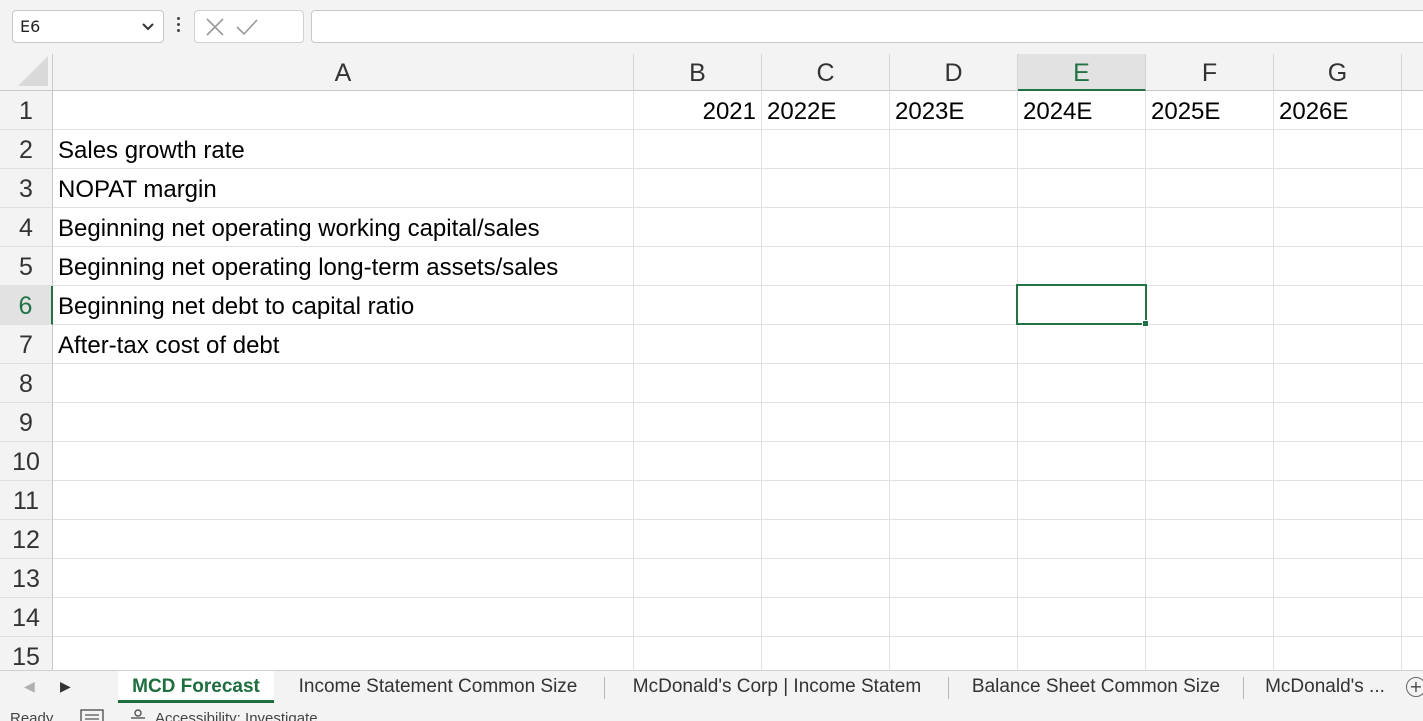  What do you see at coordinates (1082, 110) in the screenshot?
I see `cell-e1: 2024E` at bounding box center [1082, 110].